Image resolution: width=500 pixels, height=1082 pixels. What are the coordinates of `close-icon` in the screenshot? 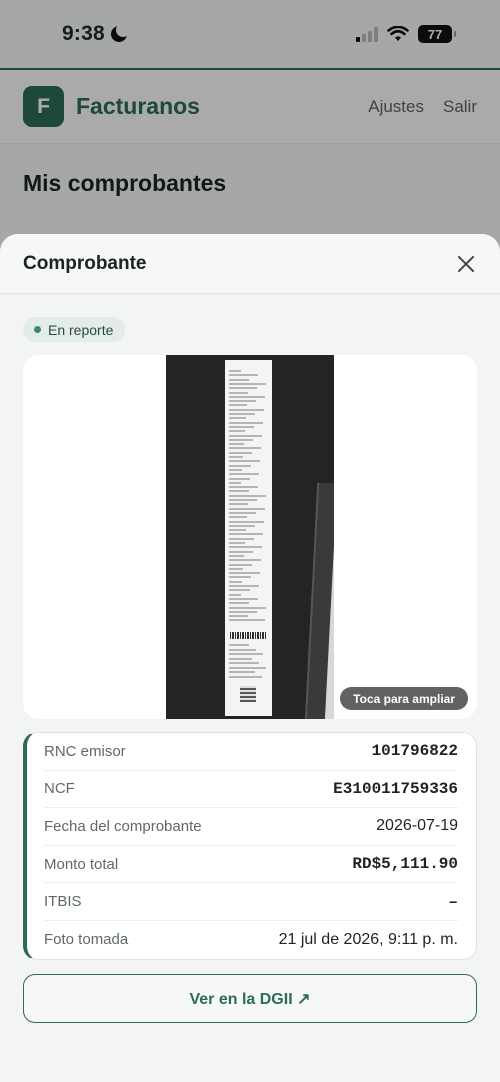 It's located at (466, 264).